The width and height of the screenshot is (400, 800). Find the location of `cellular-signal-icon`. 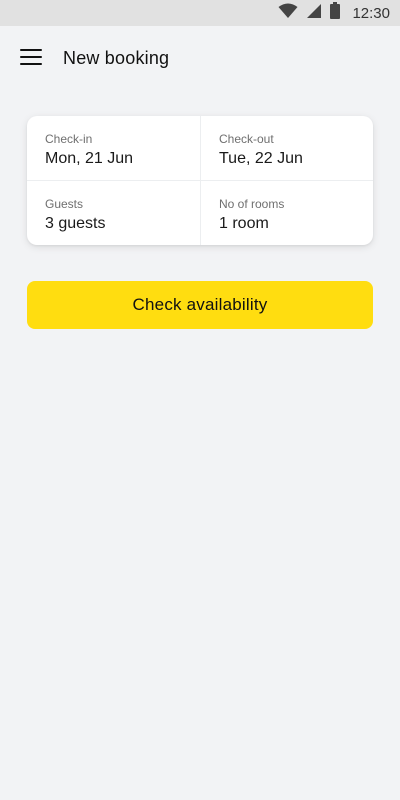

cellular-signal-icon is located at coordinates (314, 13).